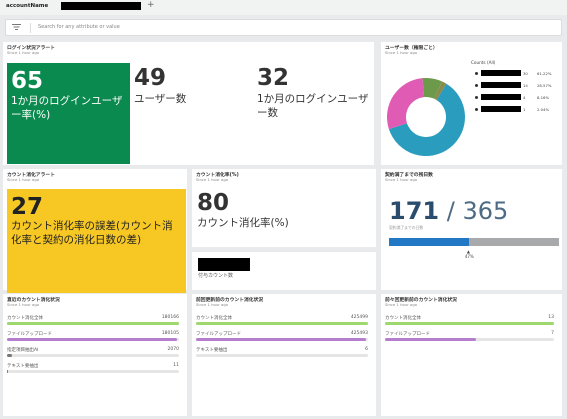  I want to click on paid-count-card: 付与カウント数, so click(284, 271).